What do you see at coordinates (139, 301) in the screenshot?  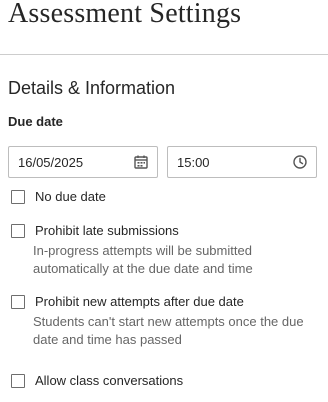 I see `checkbox-label: Prohibit new attempts after due date` at bounding box center [139, 301].